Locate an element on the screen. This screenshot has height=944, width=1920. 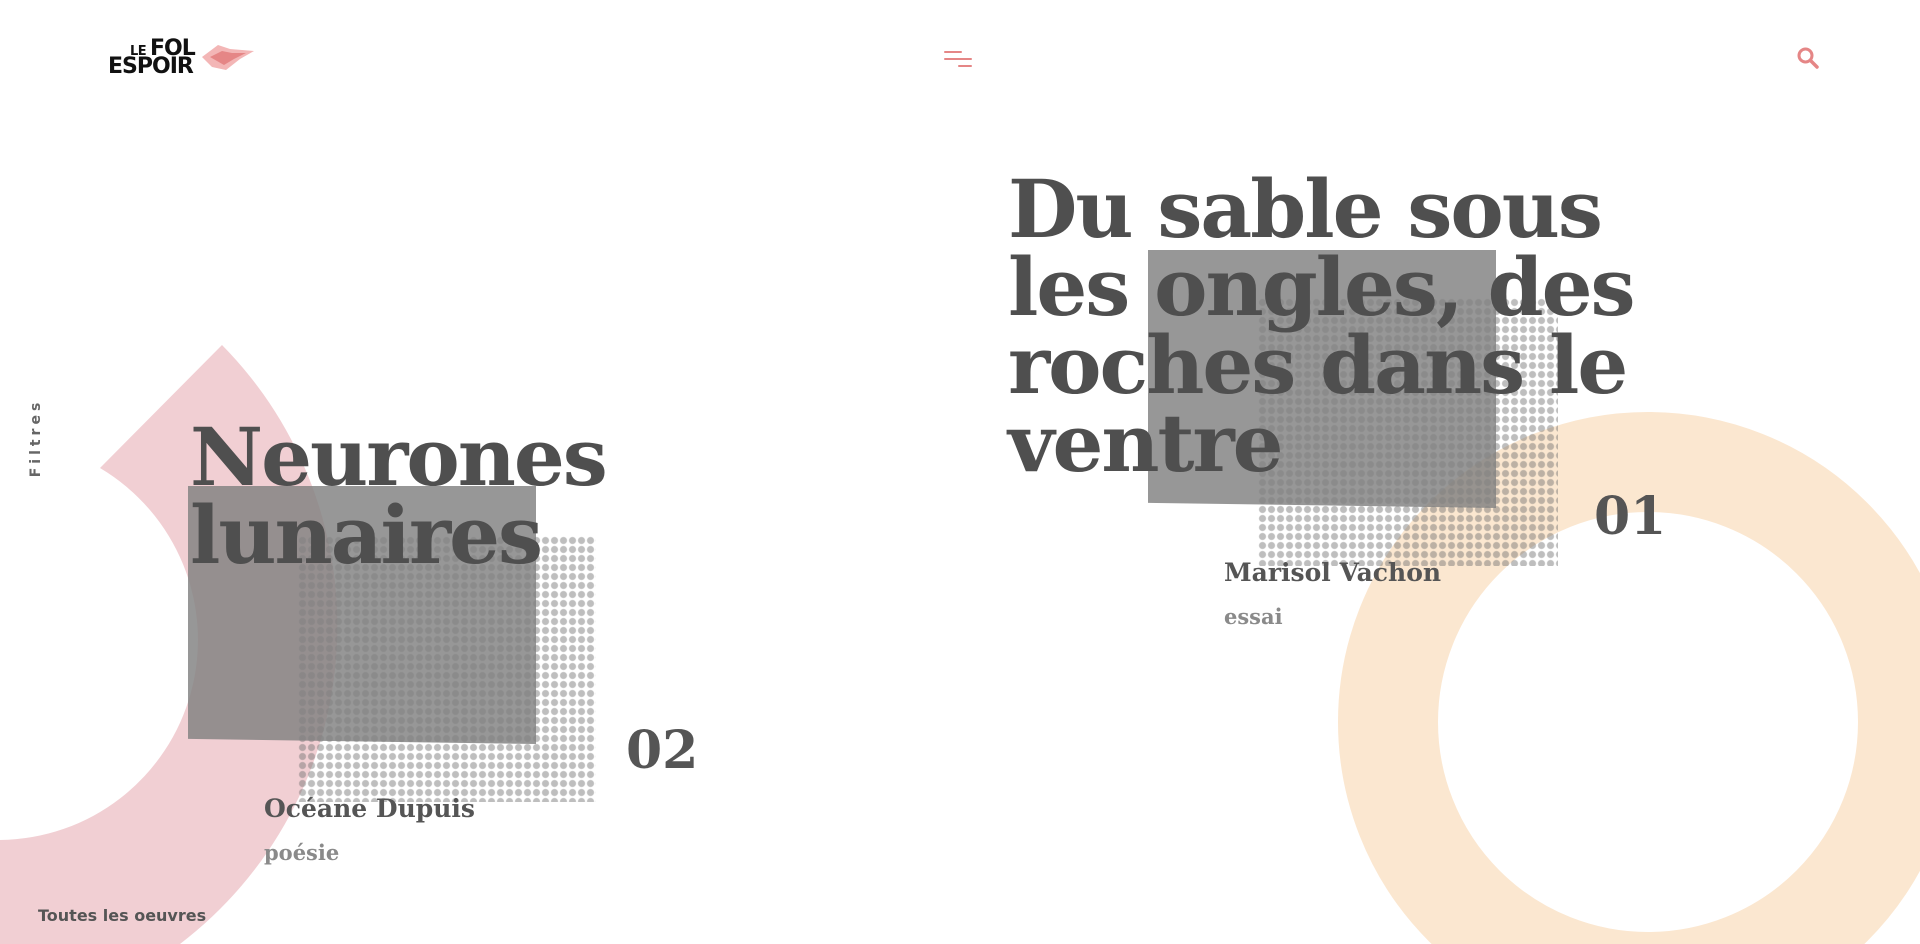
work-02-number: 02 is located at coordinates (662, 750).